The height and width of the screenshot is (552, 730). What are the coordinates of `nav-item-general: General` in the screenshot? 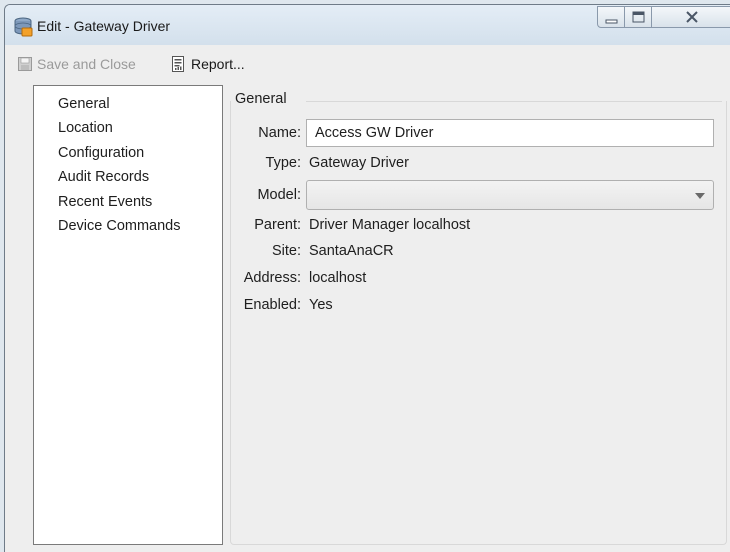 It's located at (84, 104).